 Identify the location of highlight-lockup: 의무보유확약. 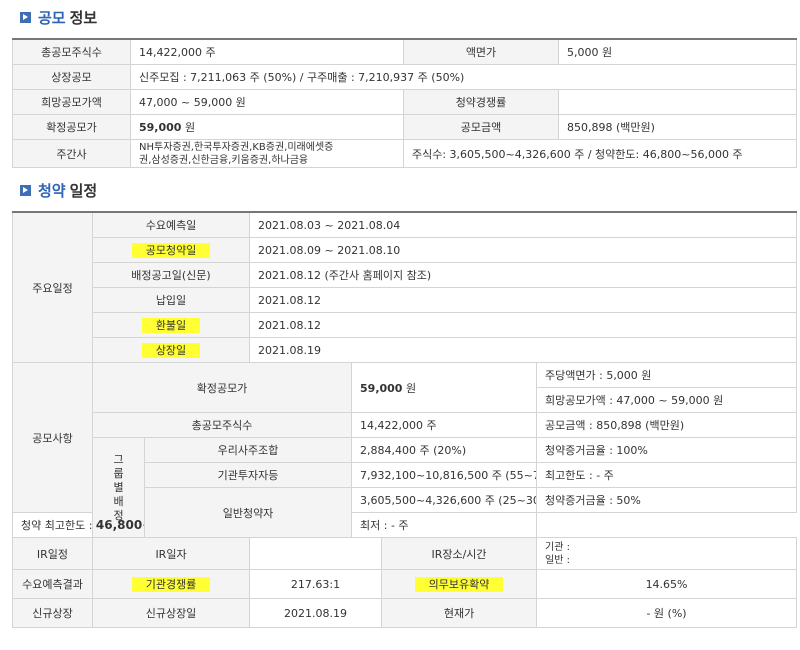
(459, 584).